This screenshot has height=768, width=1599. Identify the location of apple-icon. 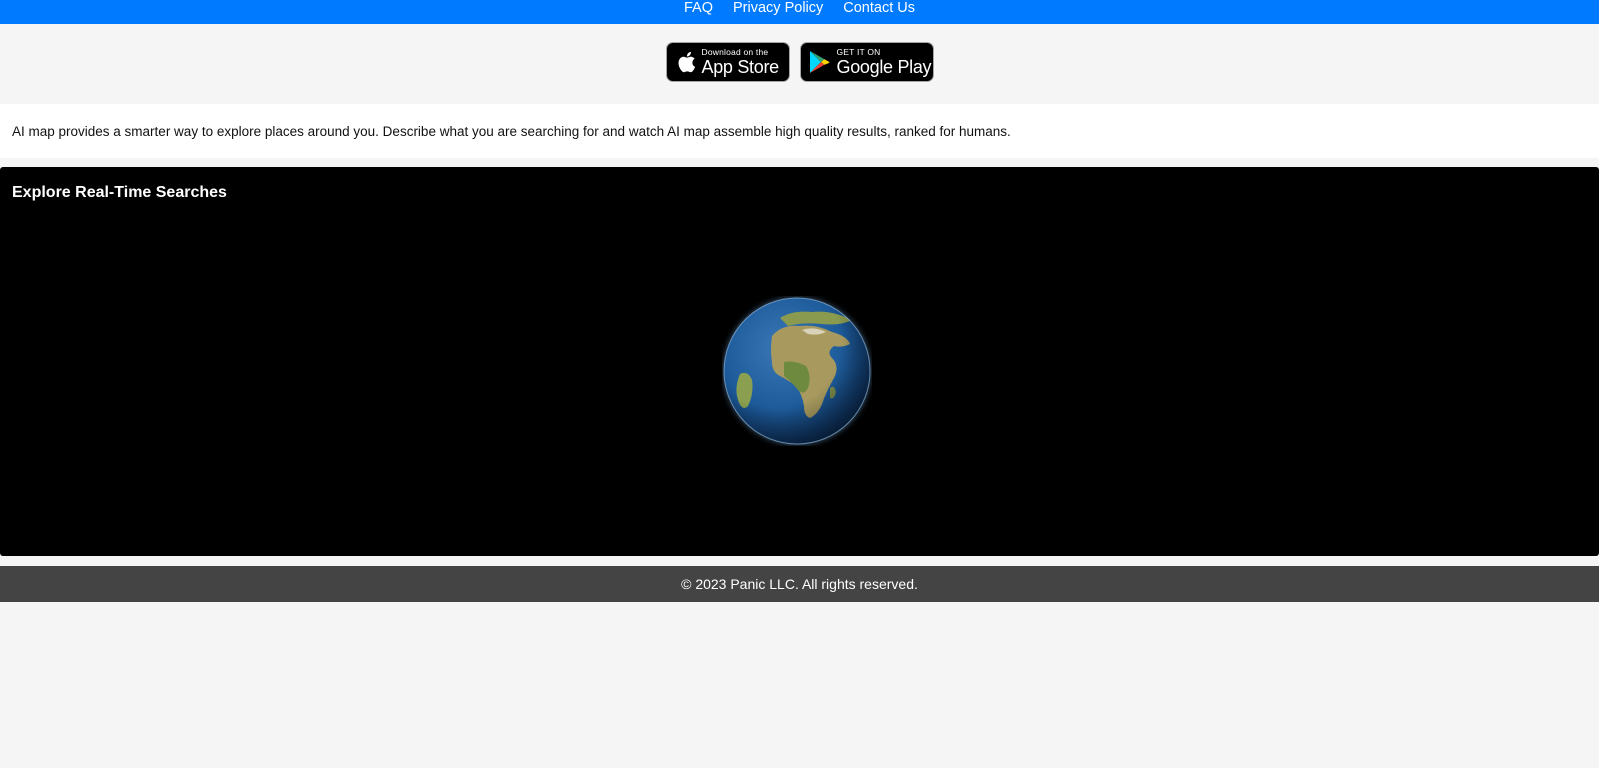
(686, 62).